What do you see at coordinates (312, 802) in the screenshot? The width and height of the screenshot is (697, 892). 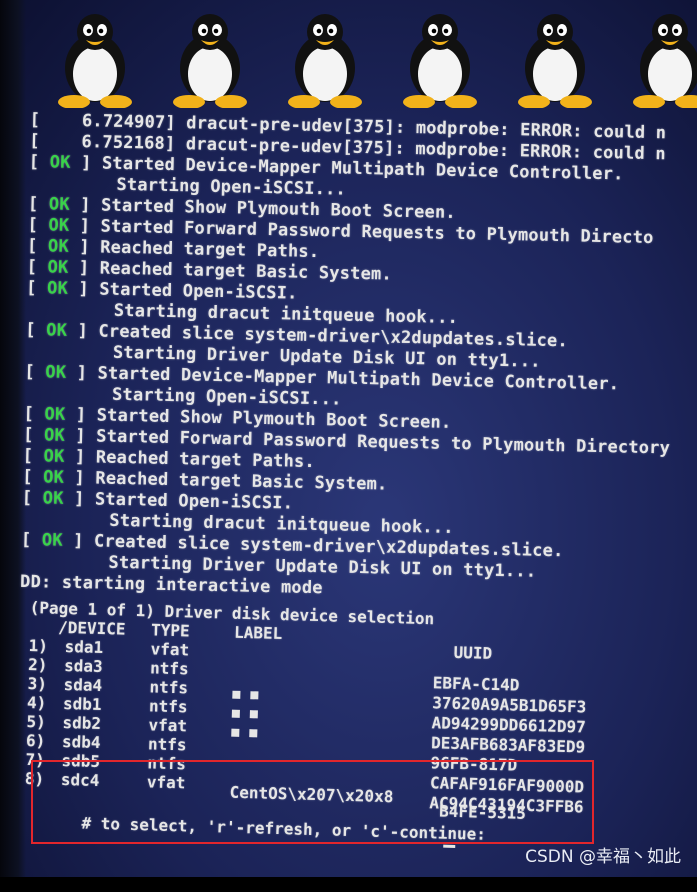 I see `highlight-box` at bounding box center [312, 802].